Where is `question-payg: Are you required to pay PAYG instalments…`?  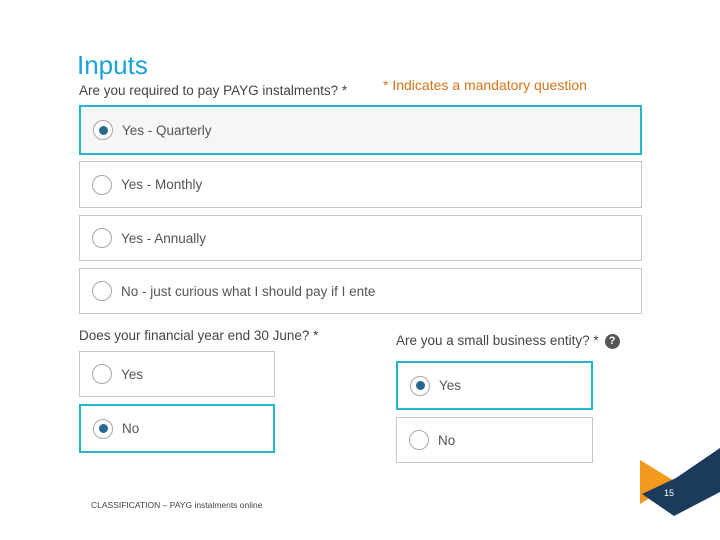 question-payg: Are you required to pay PAYG instalments… is located at coordinates (213, 90).